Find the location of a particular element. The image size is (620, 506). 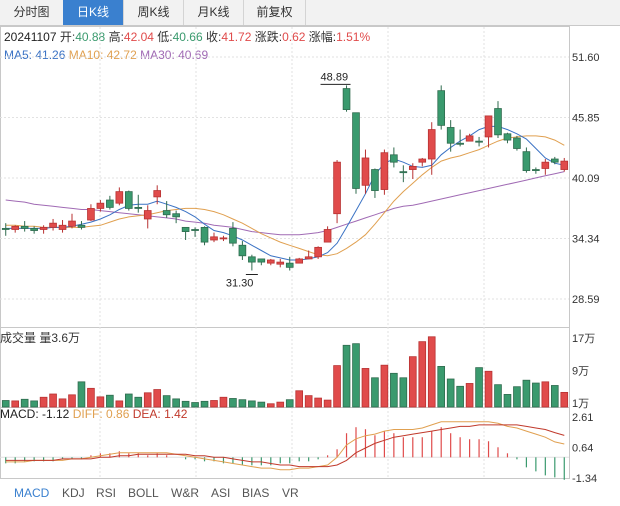

dea-value: DEA: 1.42 is located at coordinates (160, 414).